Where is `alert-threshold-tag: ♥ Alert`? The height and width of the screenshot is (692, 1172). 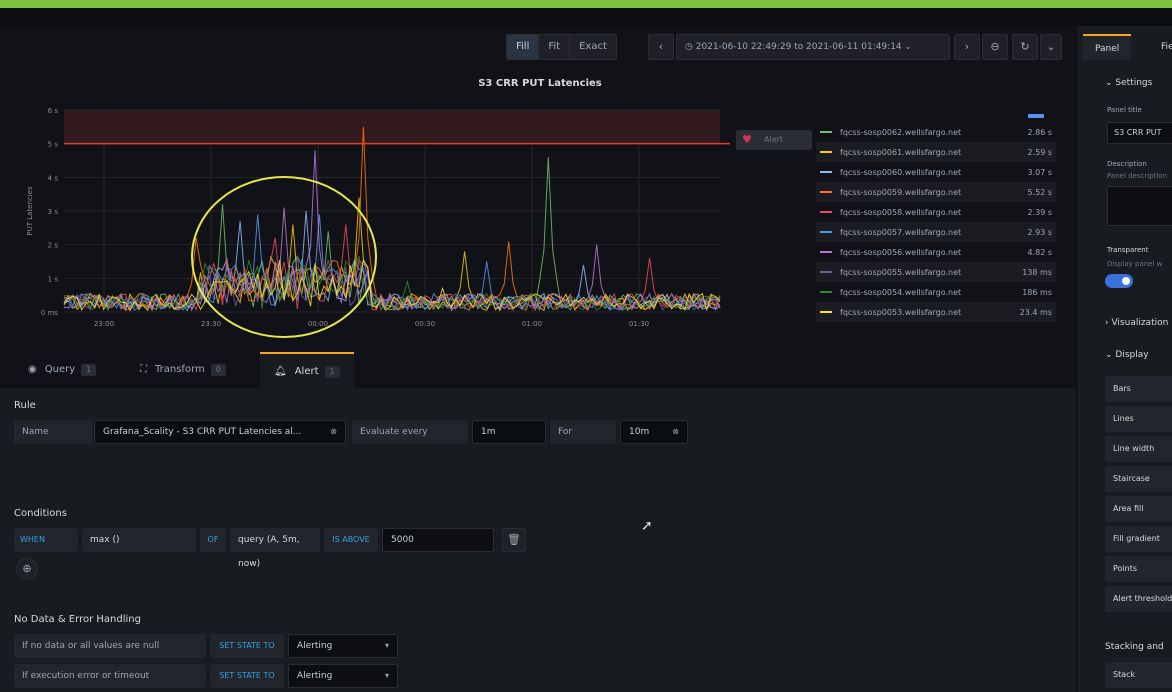
alert-threshold-tag: ♥ Alert is located at coordinates (774, 140).